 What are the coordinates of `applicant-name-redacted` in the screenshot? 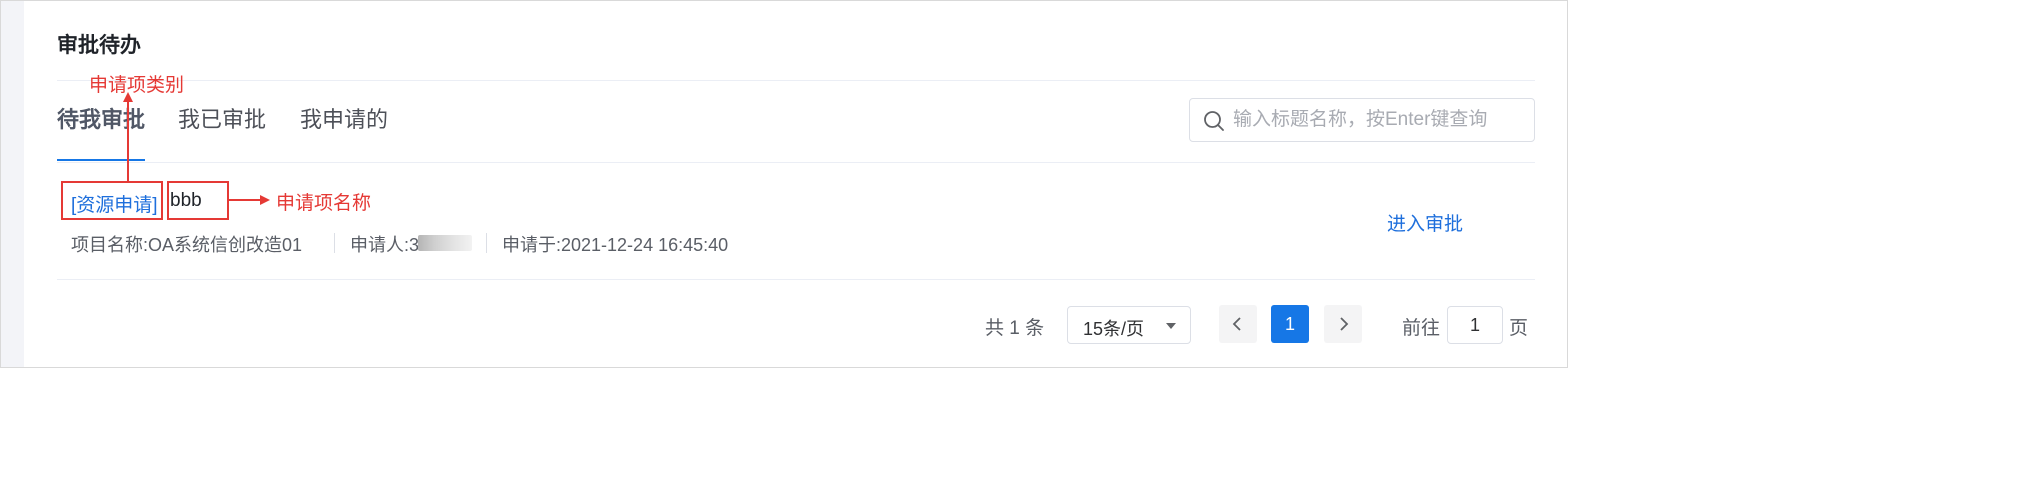 It's located at (445, 243).